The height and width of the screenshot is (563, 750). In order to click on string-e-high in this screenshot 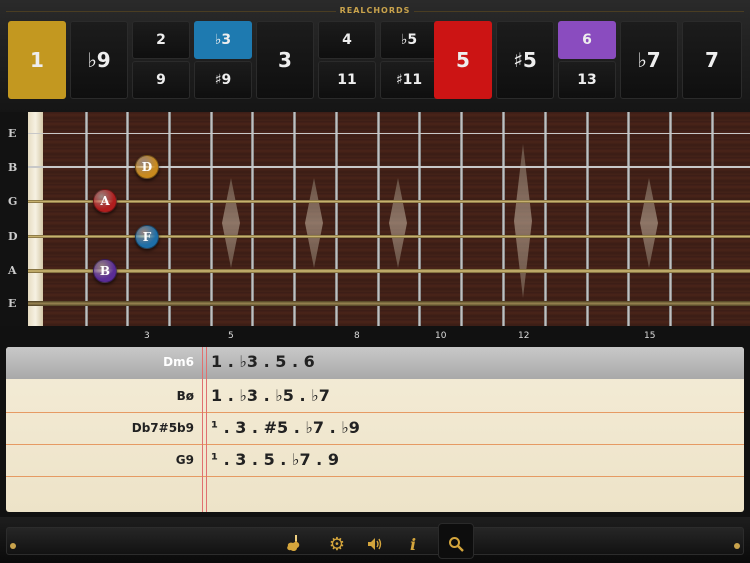, I will do `click(389, 133)`.